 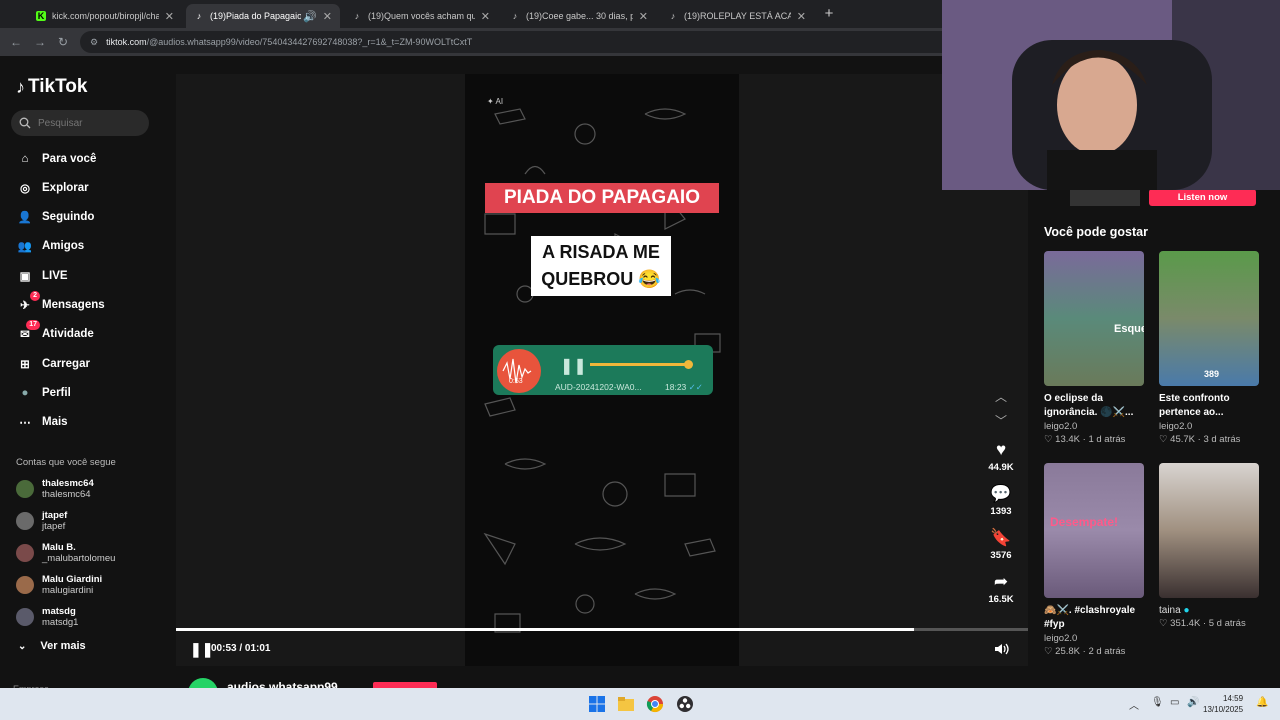 What do you see at coordinates (1134, 704) in the screenshot?
I see `tray-chevron-icon: ︿` at bounding box center [1134, 704].